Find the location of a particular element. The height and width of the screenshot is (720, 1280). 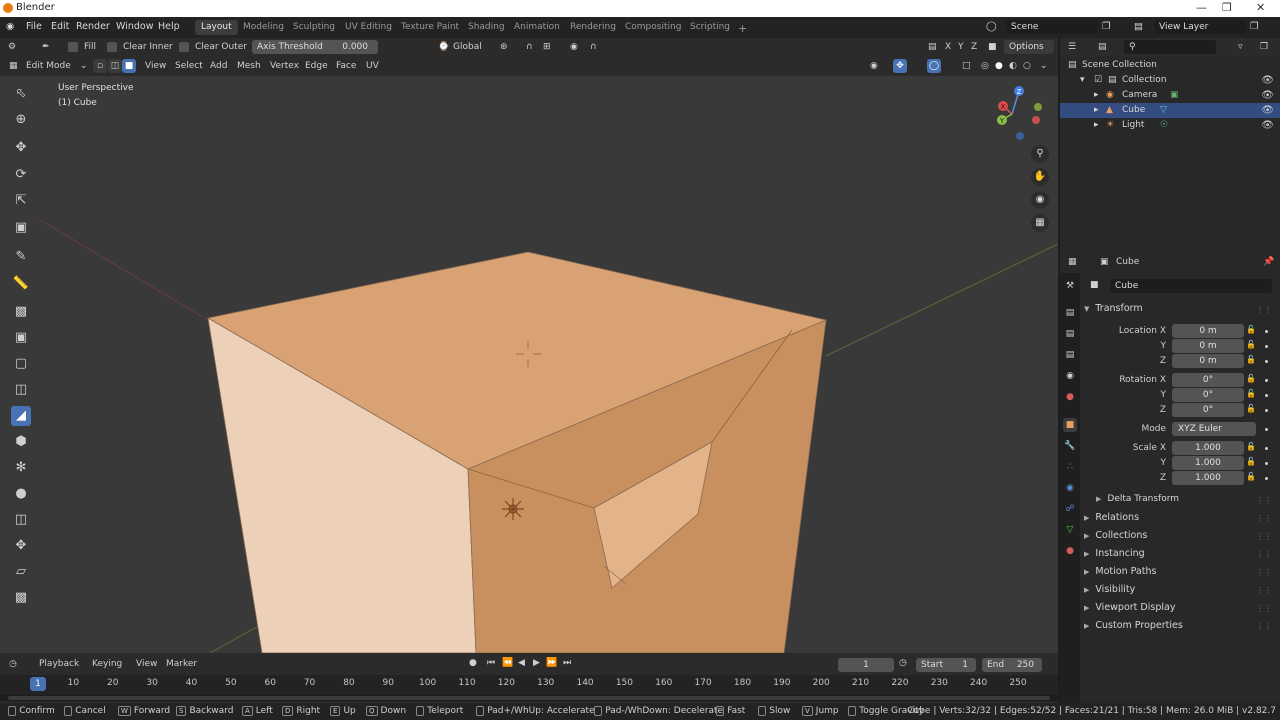

menu-window: Window is located at coordinates (134, 26).